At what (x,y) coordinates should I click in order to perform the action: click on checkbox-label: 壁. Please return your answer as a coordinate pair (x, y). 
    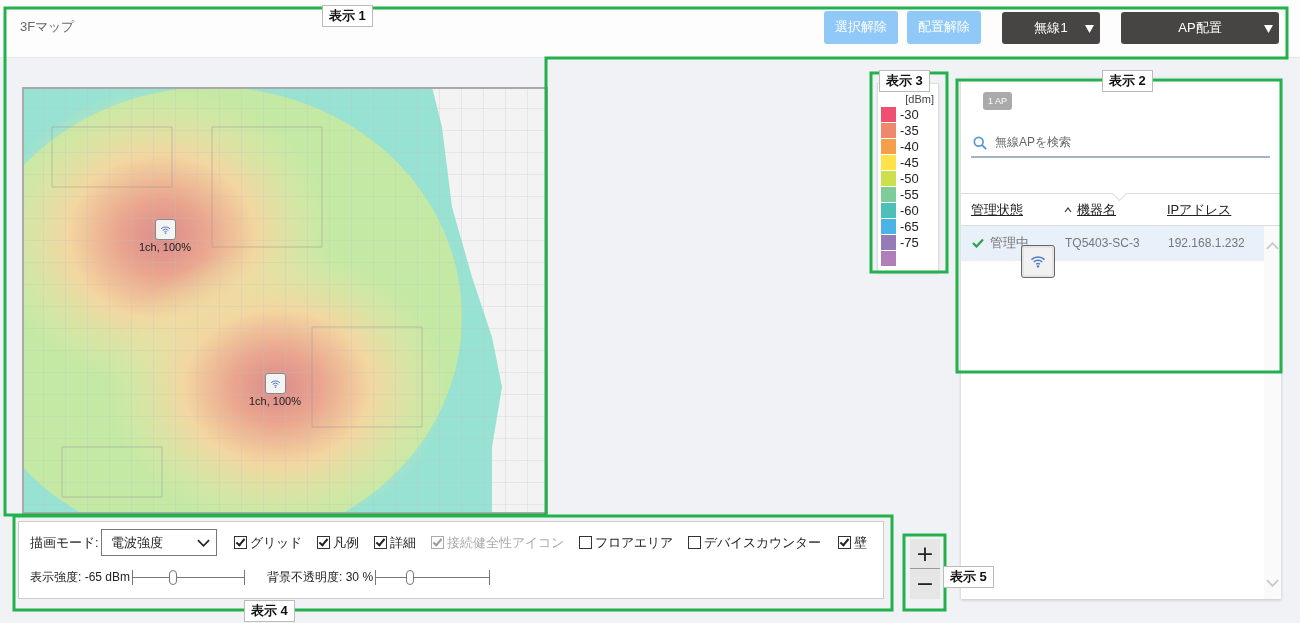
    Looking at the image, I should click on (860, 542).